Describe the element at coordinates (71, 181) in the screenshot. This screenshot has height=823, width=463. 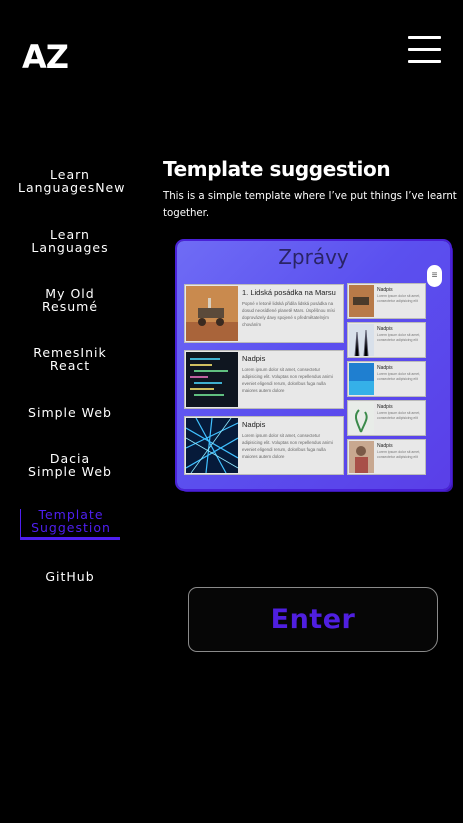
I see `nav-item-learn-languages-new: Learn LanguagesNew` at that location.